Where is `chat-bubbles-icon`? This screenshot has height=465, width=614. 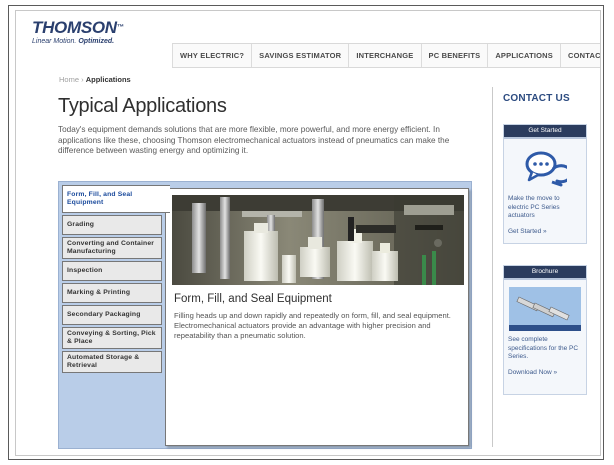 chat-bubbles-icon is located at coordinates (545, 168).